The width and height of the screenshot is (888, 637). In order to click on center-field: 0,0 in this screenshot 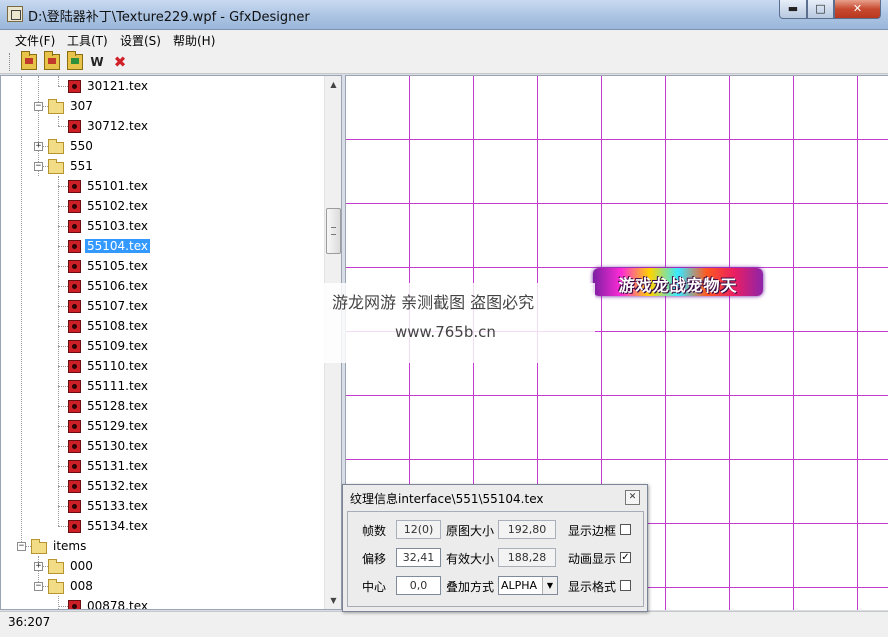, I will do `click(418, 585)`.